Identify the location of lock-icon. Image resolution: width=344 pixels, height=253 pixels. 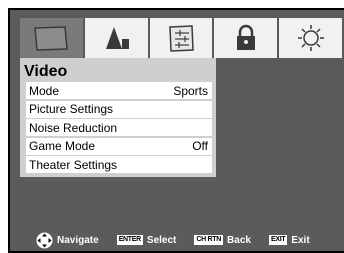
(245, 37).